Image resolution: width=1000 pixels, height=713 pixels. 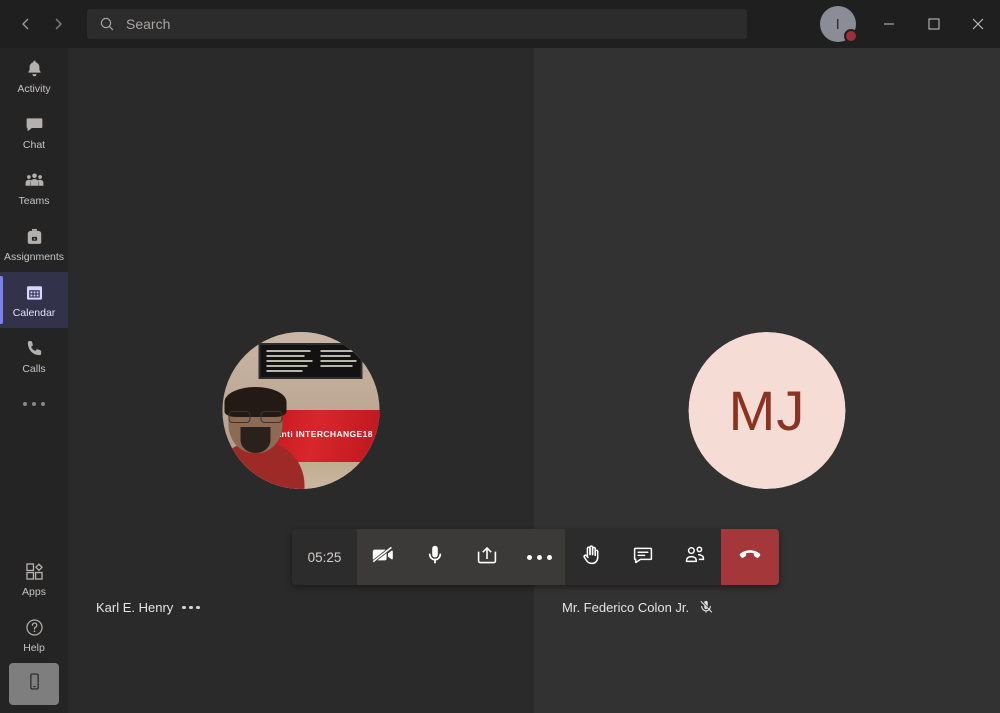 I want to click on sidebar-item-teams: Teams, so click(x=34, y=188).